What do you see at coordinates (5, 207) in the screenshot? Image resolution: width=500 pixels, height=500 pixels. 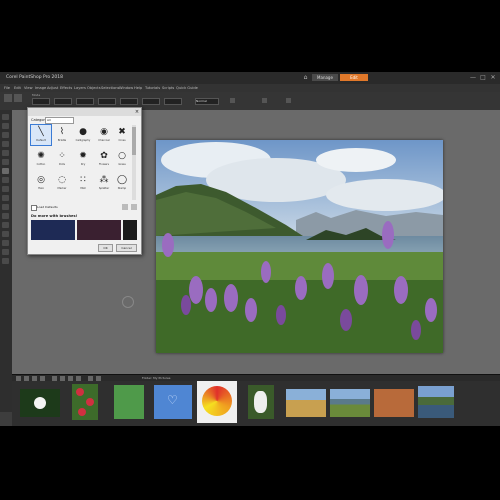 I see `text-tool-icon` at bounding box center [5, 207].